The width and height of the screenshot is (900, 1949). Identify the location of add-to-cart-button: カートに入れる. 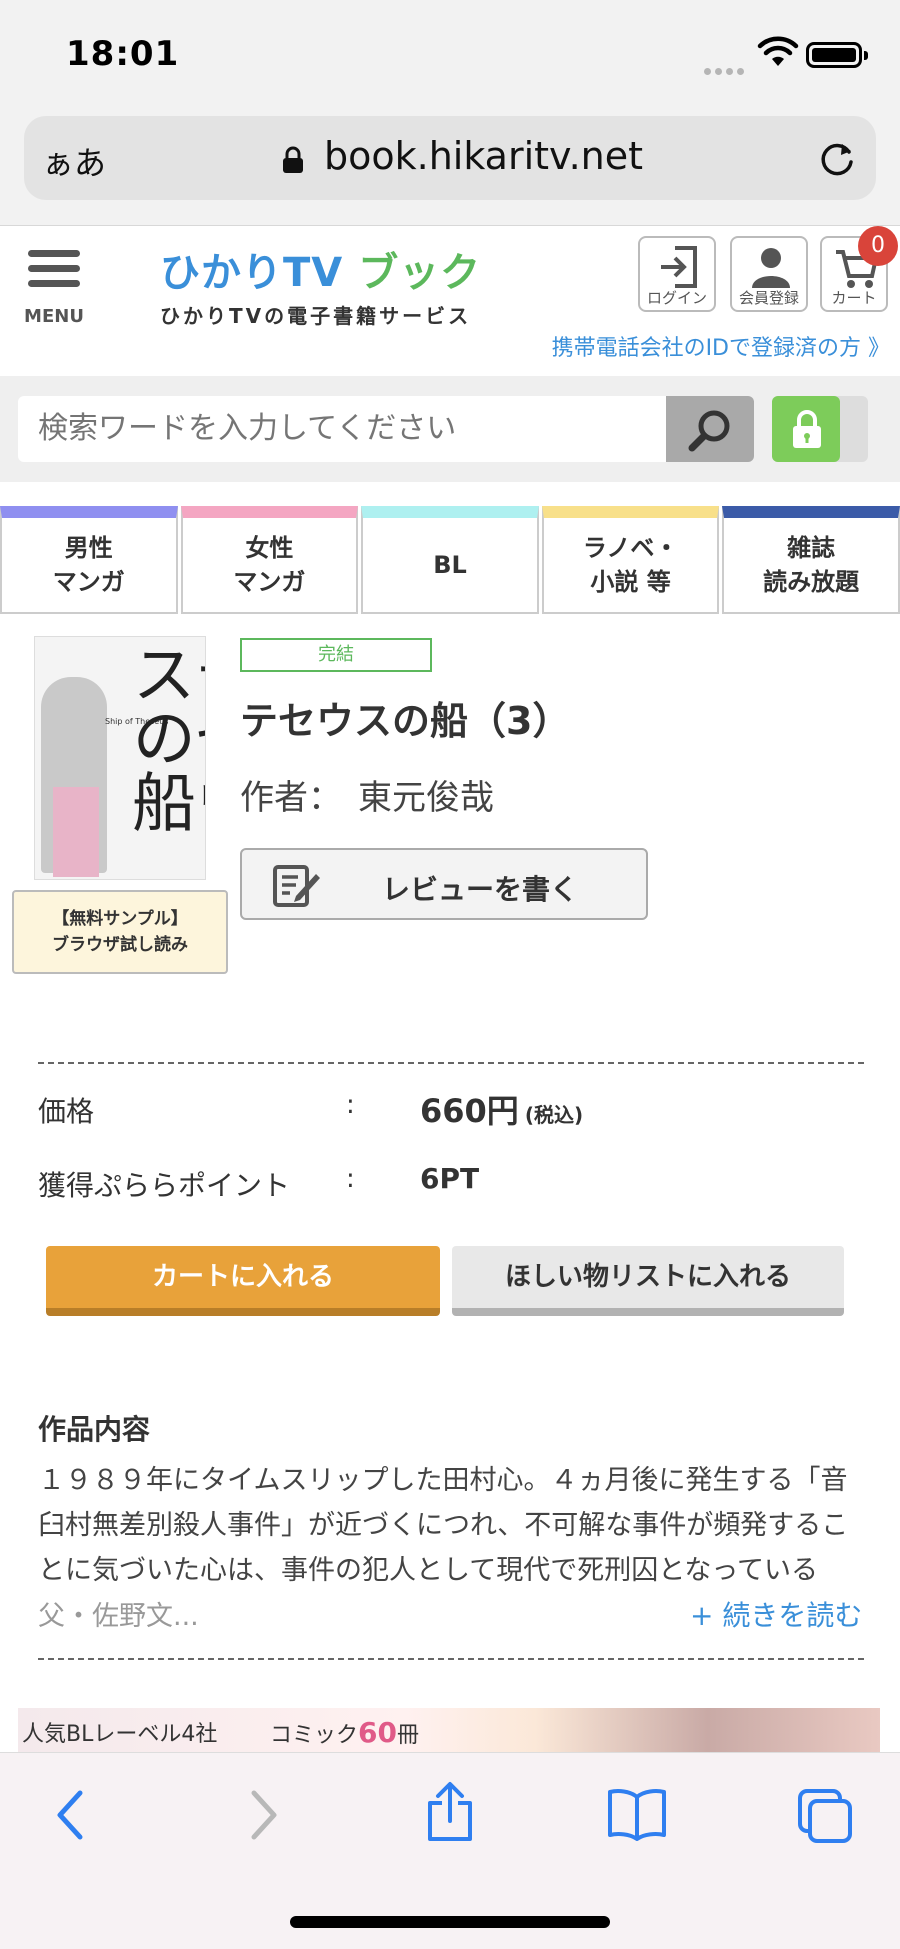
(243, 1281).